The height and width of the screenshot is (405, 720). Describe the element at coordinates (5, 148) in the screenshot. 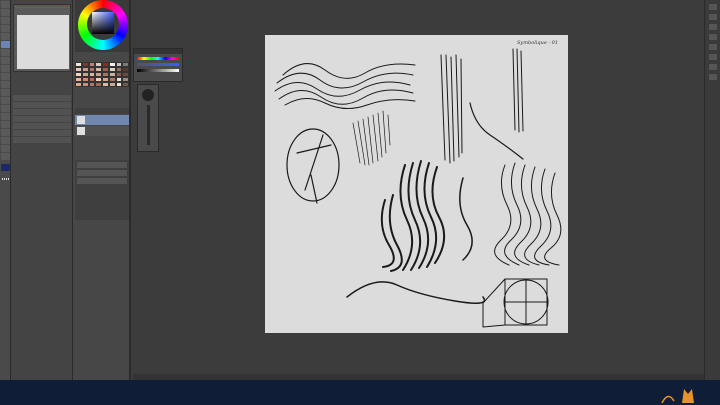

I see `correct-line-tool-icon` at that location.